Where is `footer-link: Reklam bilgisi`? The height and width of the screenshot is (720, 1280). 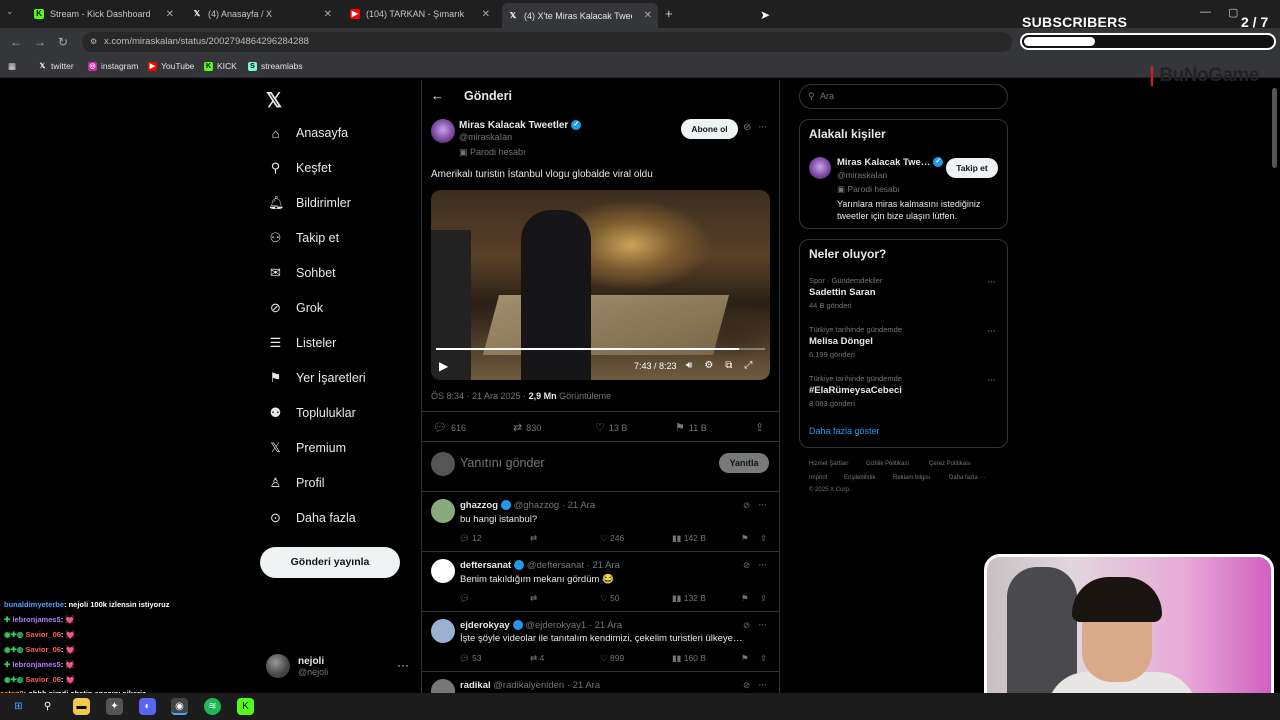
footer-link: Reklam bilgisi is located at coordinates (911, 478).